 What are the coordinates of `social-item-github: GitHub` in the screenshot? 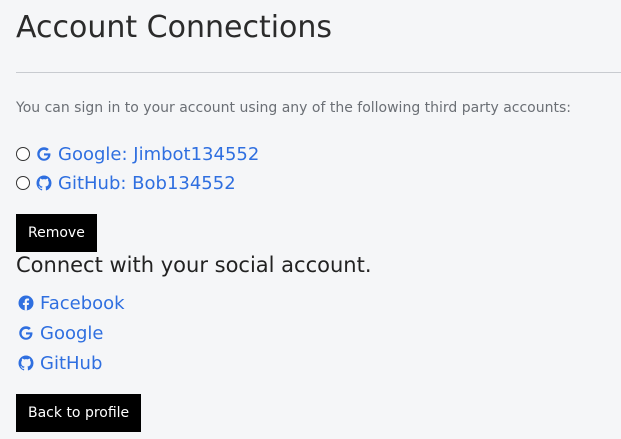 It's located at (59, 363).